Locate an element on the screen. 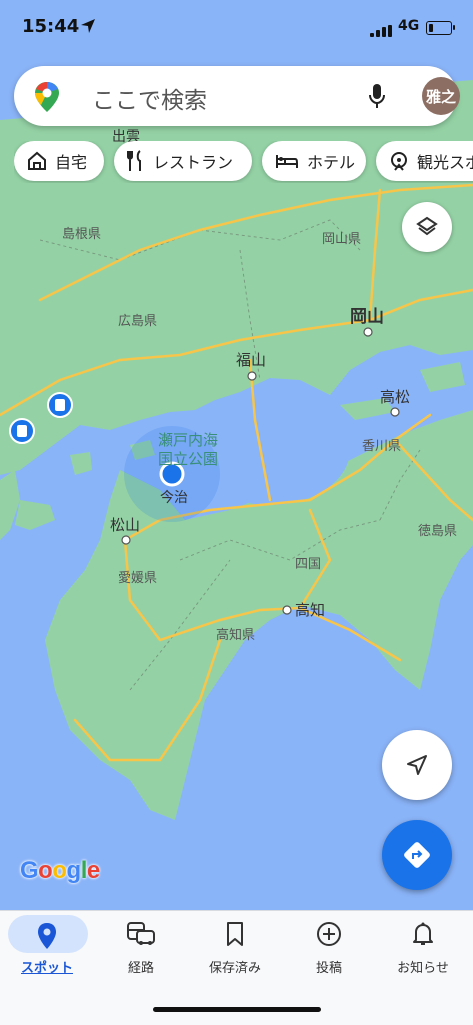 This screenshot has height=1025, width=473. chip-label: レストラン is located at coordinates (193, 162).